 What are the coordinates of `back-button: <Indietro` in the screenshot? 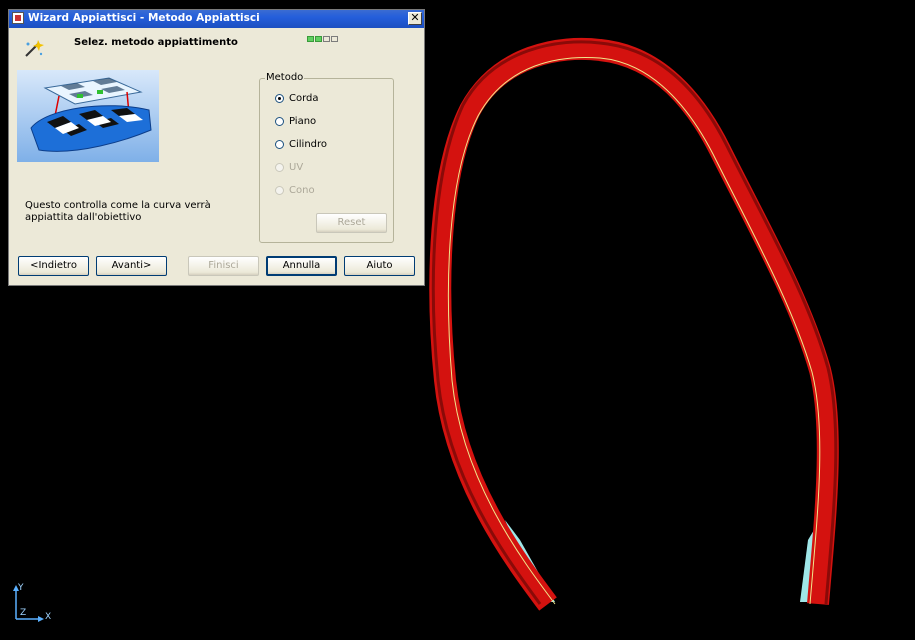 It's located at (53, 266).